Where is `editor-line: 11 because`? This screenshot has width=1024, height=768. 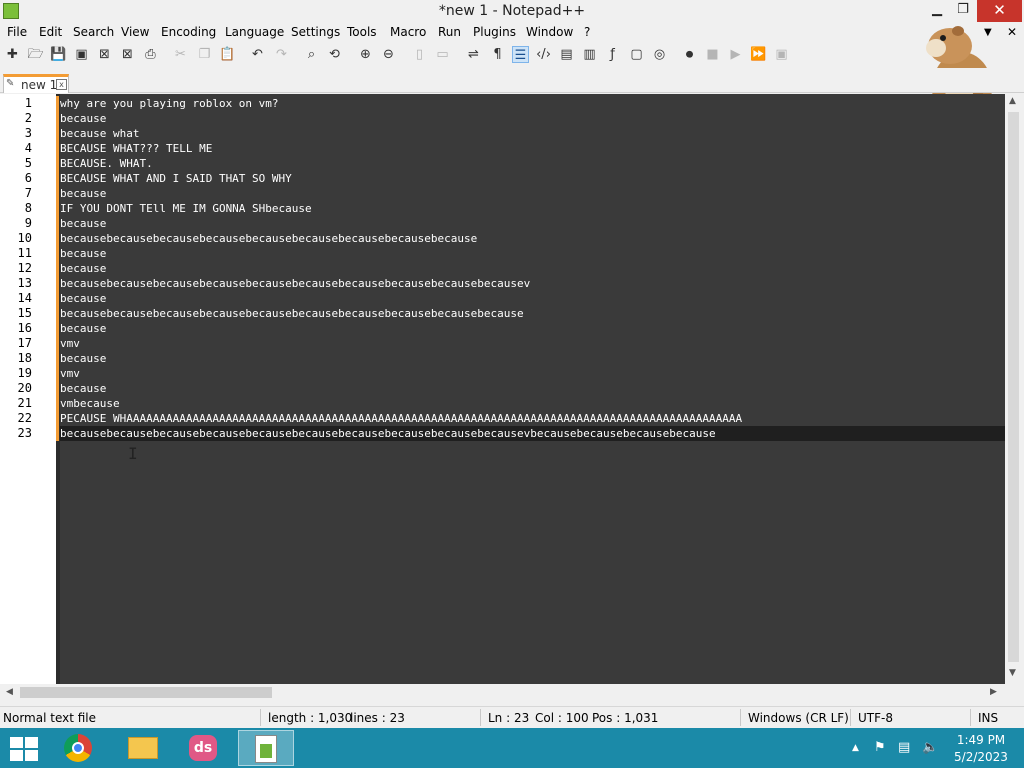 editor-line: 11 because is located at coordinates (502, 253).